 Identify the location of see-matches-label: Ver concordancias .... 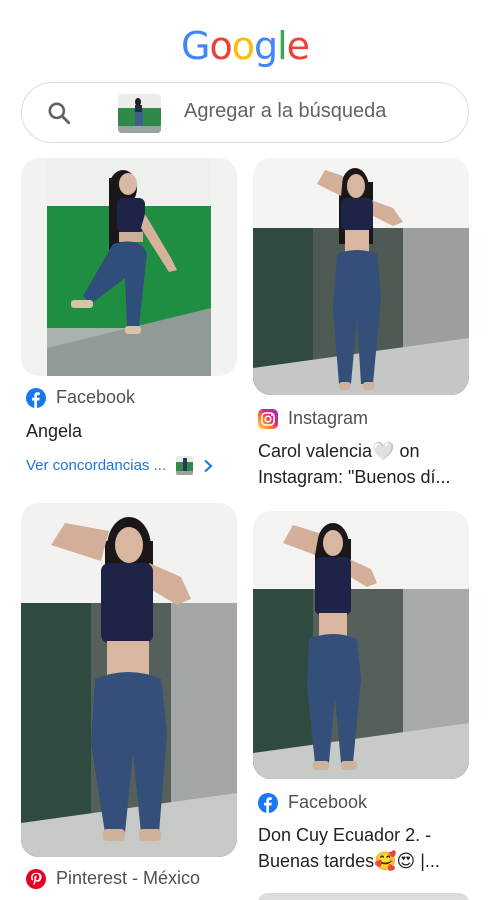
(96, 465).